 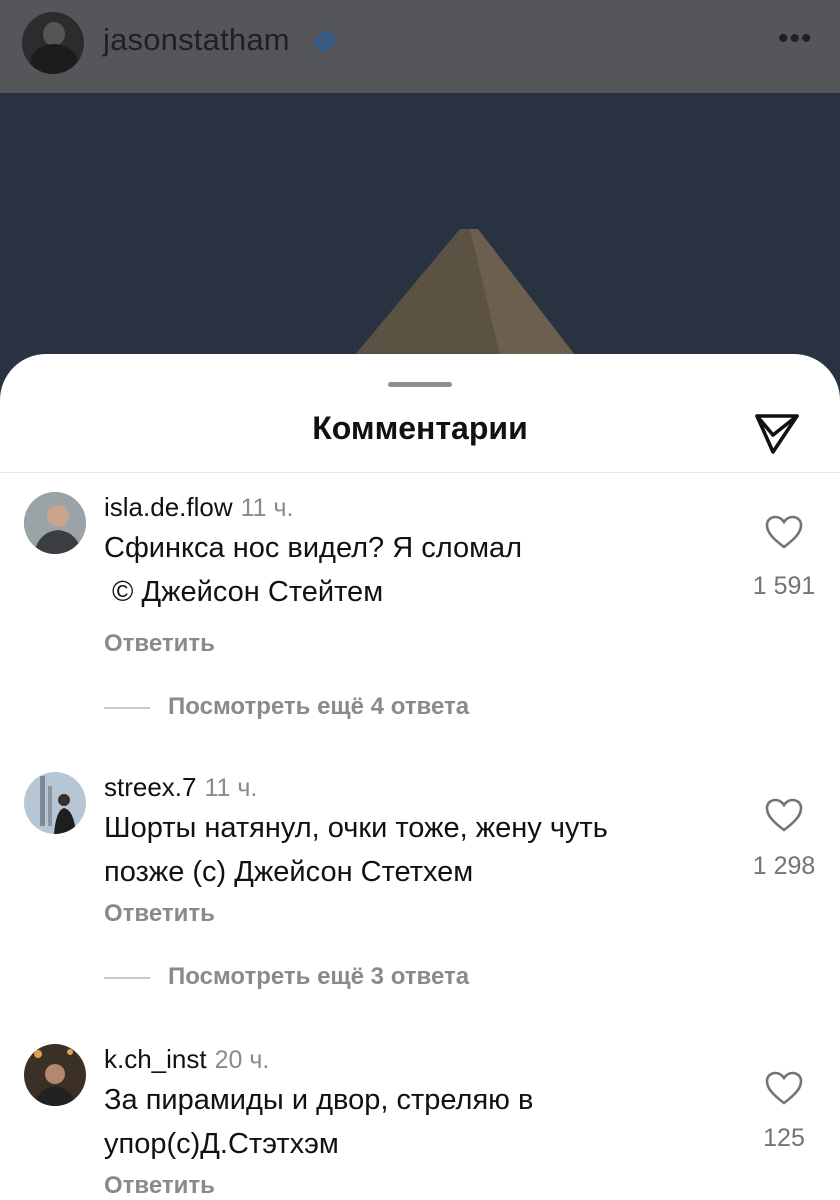 I want to click on profile-username: jasonstatham, so click(x=196, y=40).